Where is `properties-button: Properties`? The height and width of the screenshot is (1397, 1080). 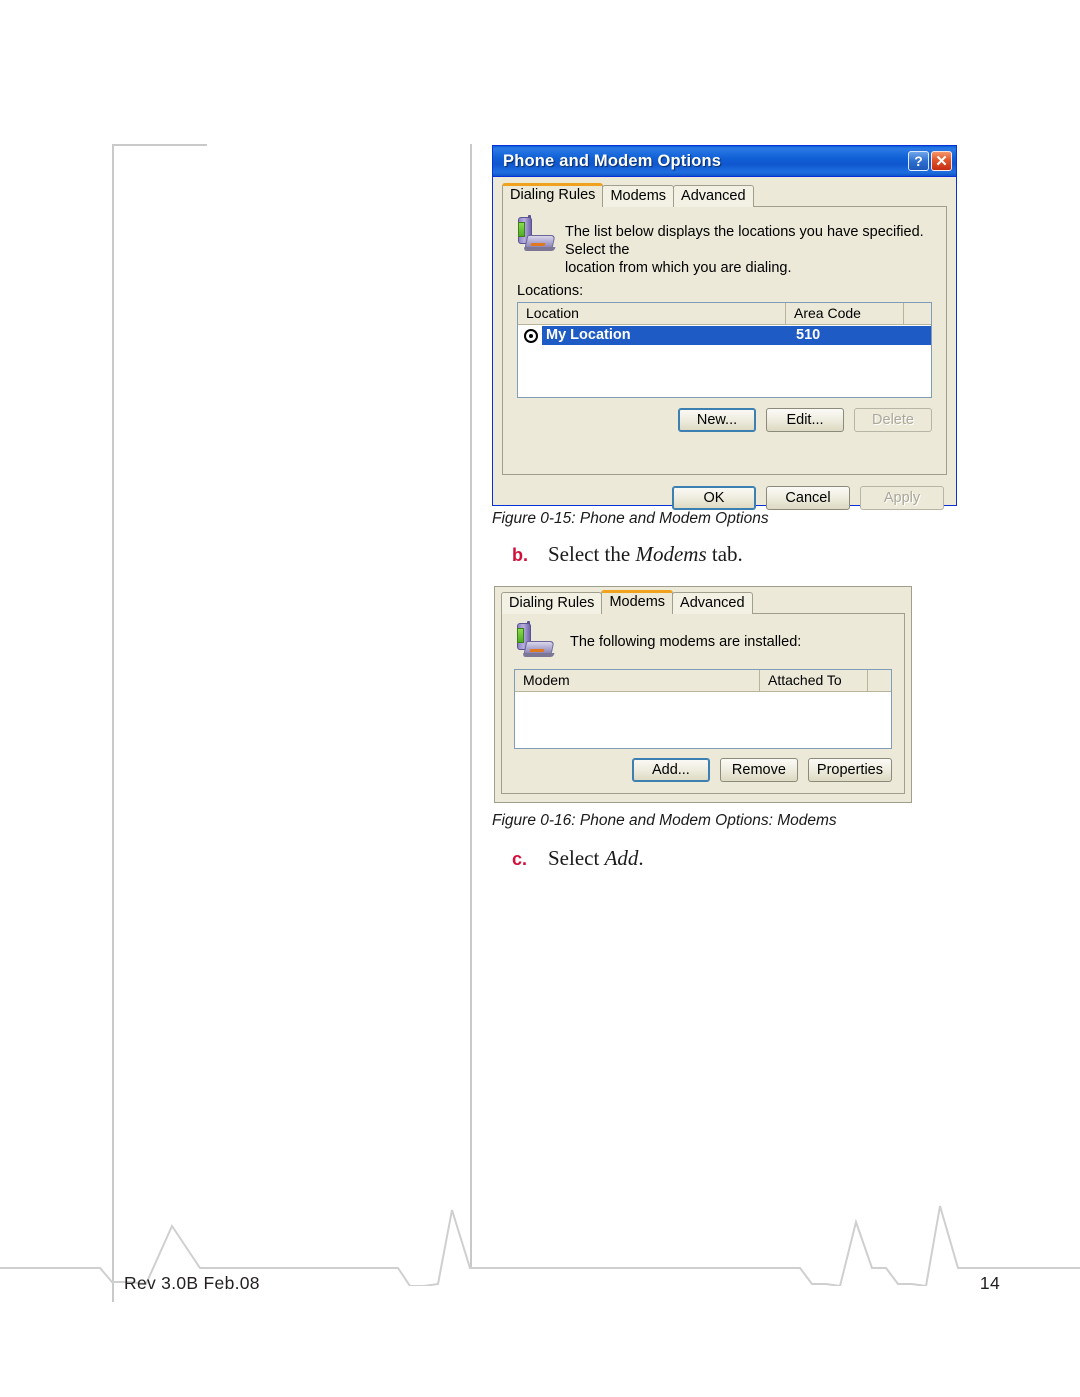 properties-button: Properties is located at coordinates (849, 770).